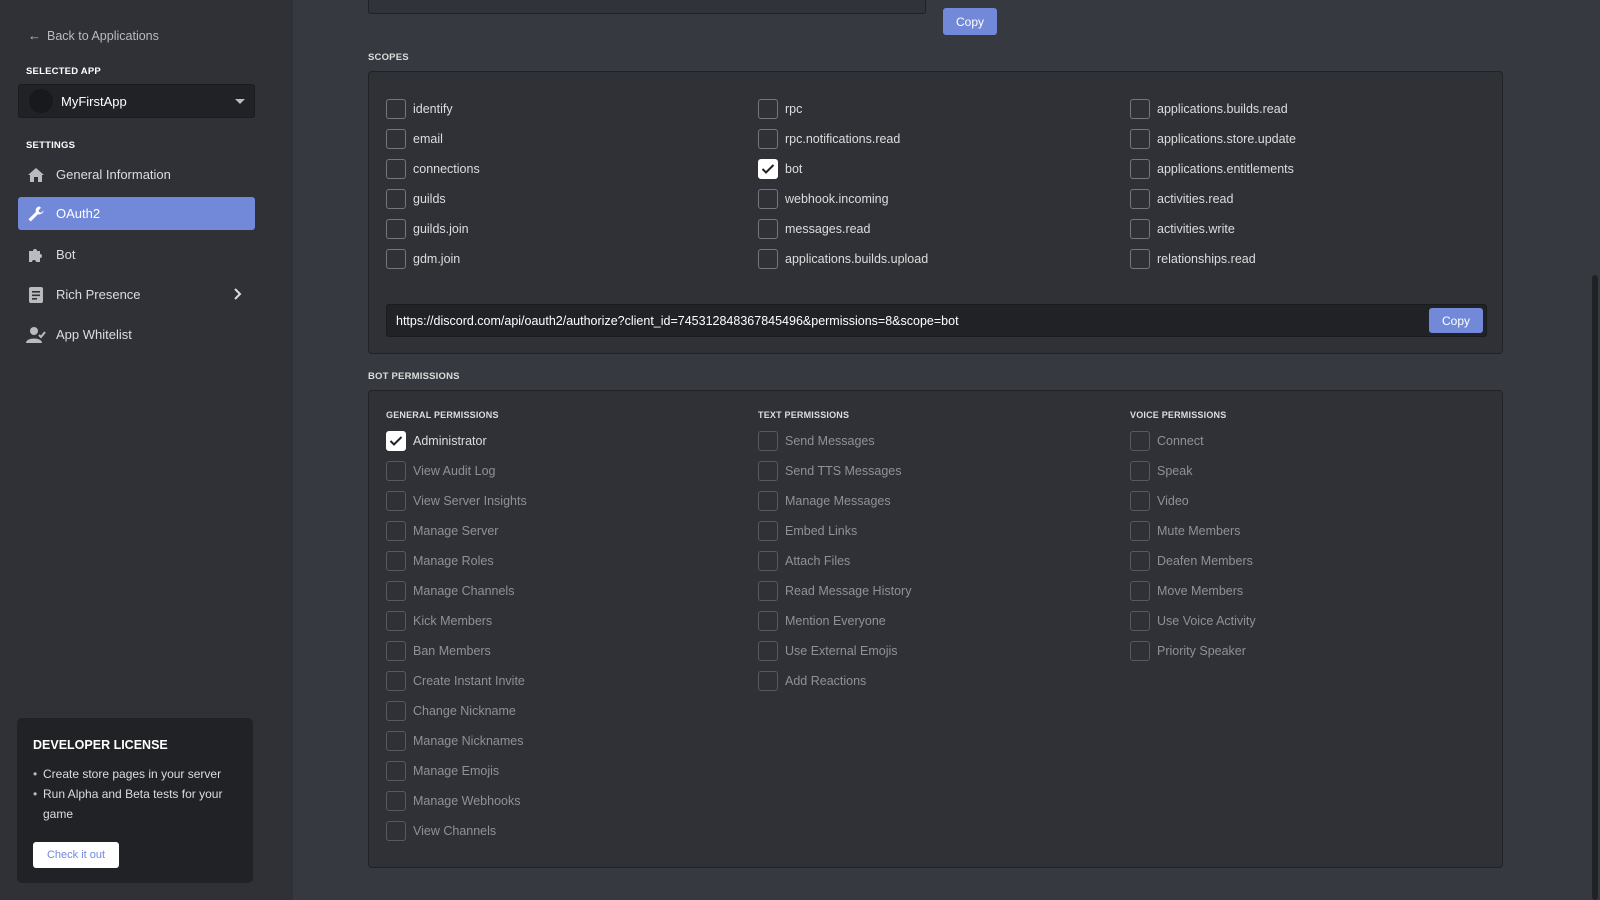  What do you see at coordinates (1595, 587) in the screenshot?
I see `scrollbar` at bounding box center [1595, 587].